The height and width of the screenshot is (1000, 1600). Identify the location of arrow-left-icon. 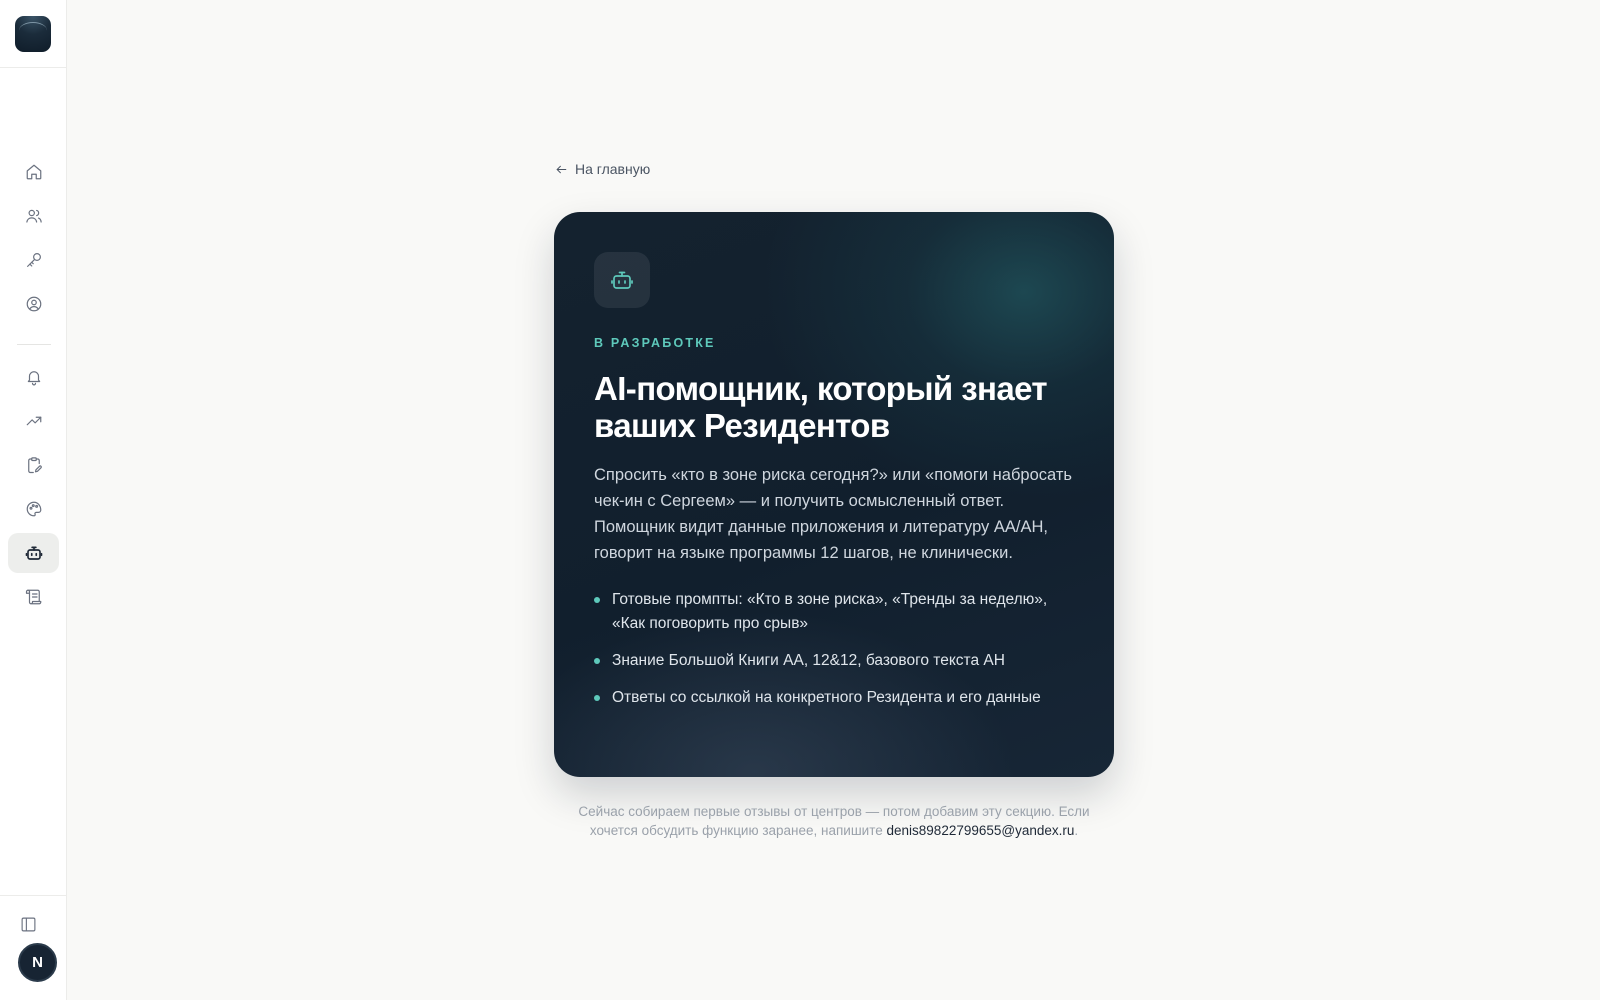
(561, 169).